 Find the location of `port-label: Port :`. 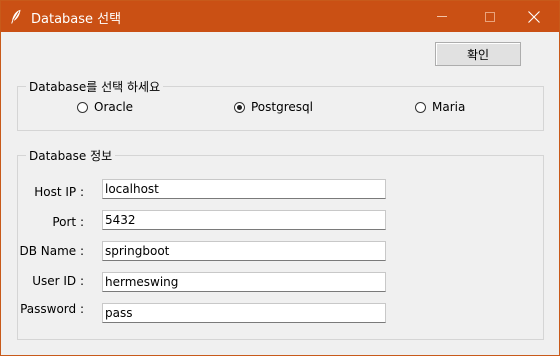

port-label: Port : is located at coordinates (68, 222).